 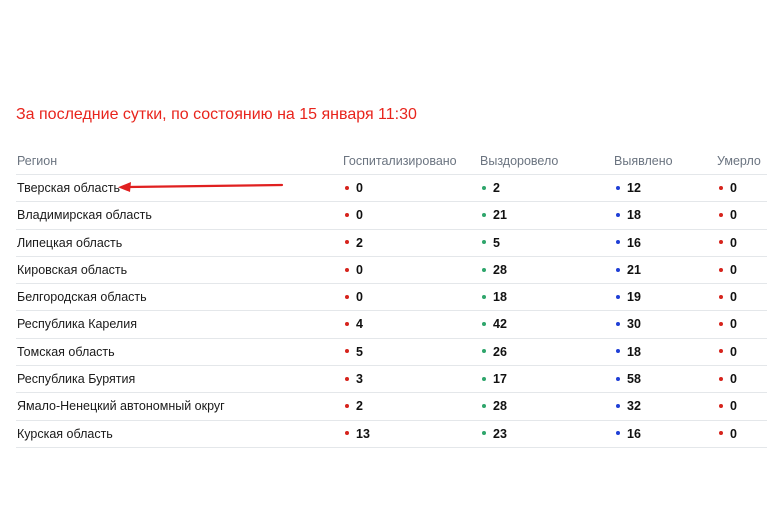 What do you see at coordinates (84, 215) in the screenshot?
I see `region-name: Владимирская область` at bounding box center [84, 215].